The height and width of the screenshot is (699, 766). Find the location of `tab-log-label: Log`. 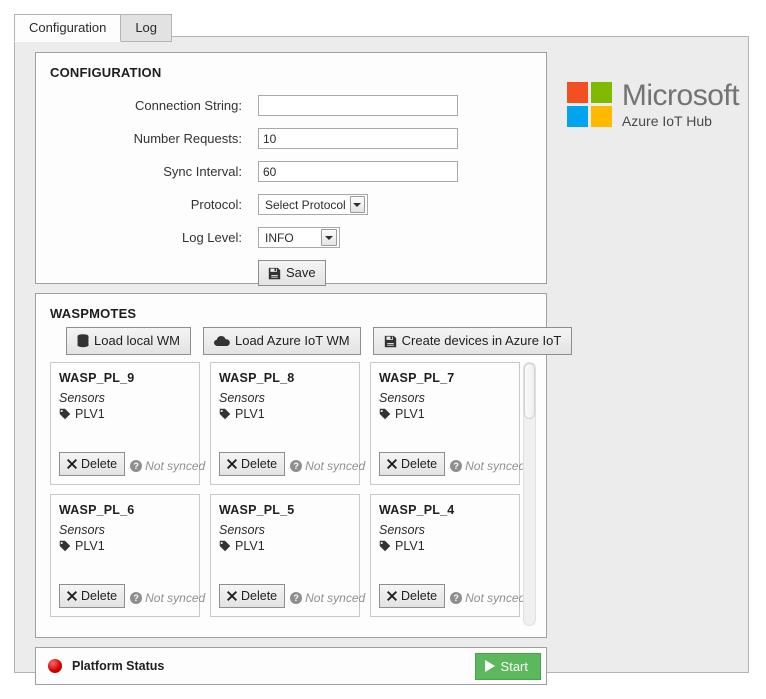

tab-log-label: Log is located at coordinates (146, 27).